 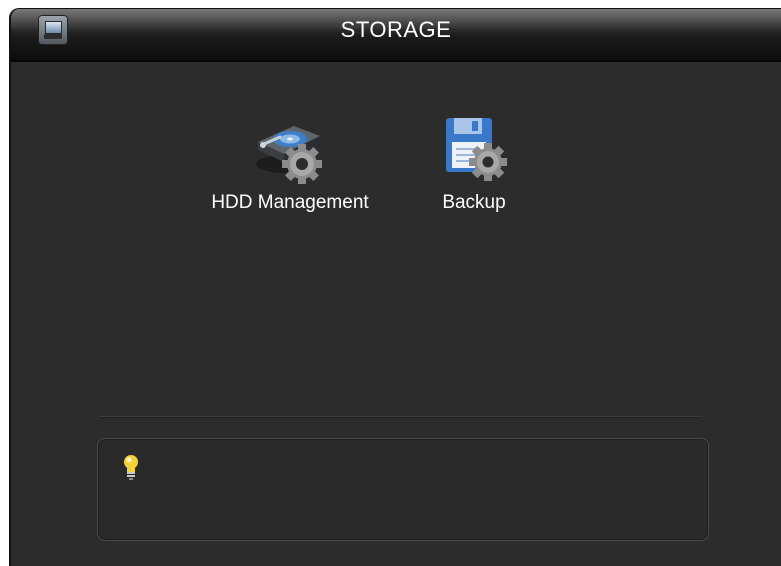 What do you see at coordinates (474, 152) in the screenshot?
I see `floppy-gear-icon` at bounding box center [474, 152].